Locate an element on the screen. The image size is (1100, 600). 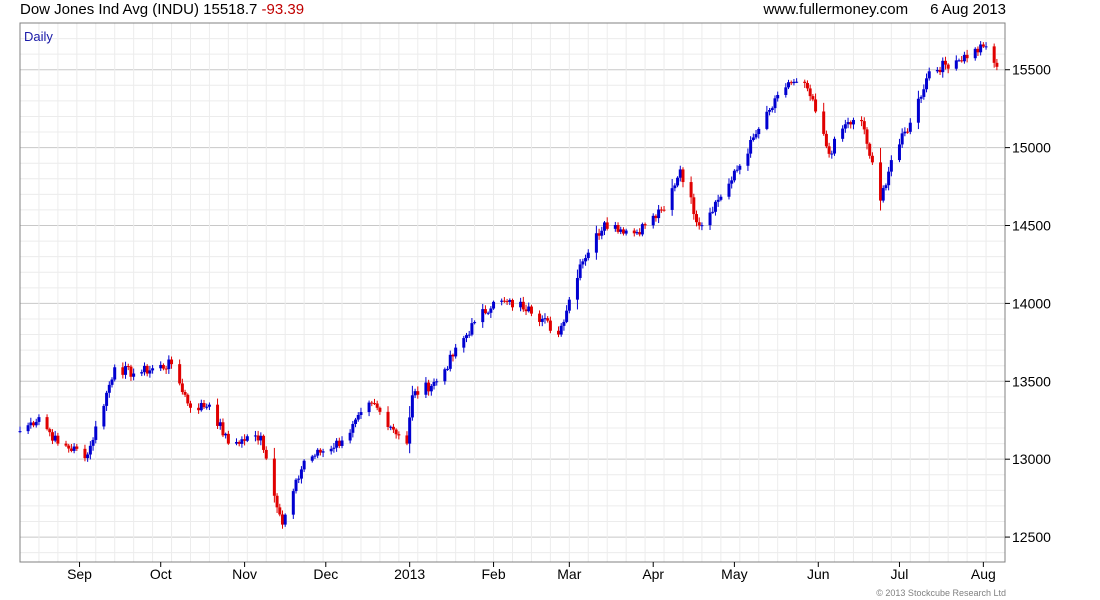
x-tick-label: Aug is located at coordinates (983, 574).